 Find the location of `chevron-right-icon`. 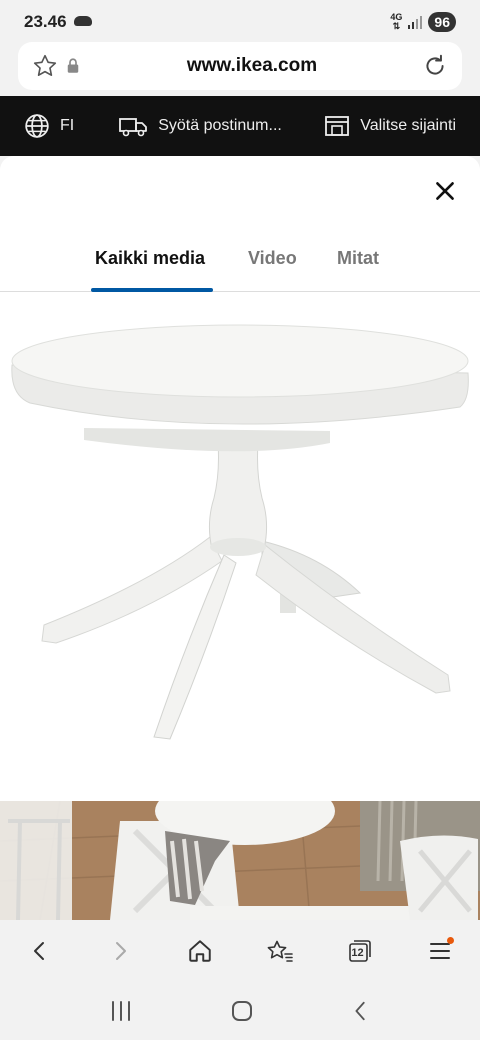

chevron-right-icon is located at coordinates (121, 951).